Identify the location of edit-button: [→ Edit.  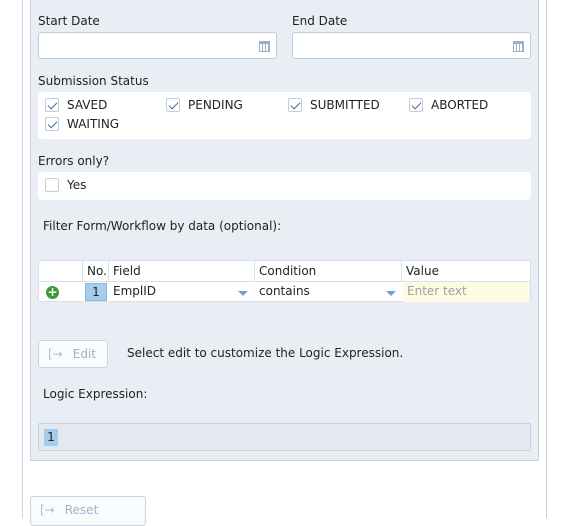
(73, 354).